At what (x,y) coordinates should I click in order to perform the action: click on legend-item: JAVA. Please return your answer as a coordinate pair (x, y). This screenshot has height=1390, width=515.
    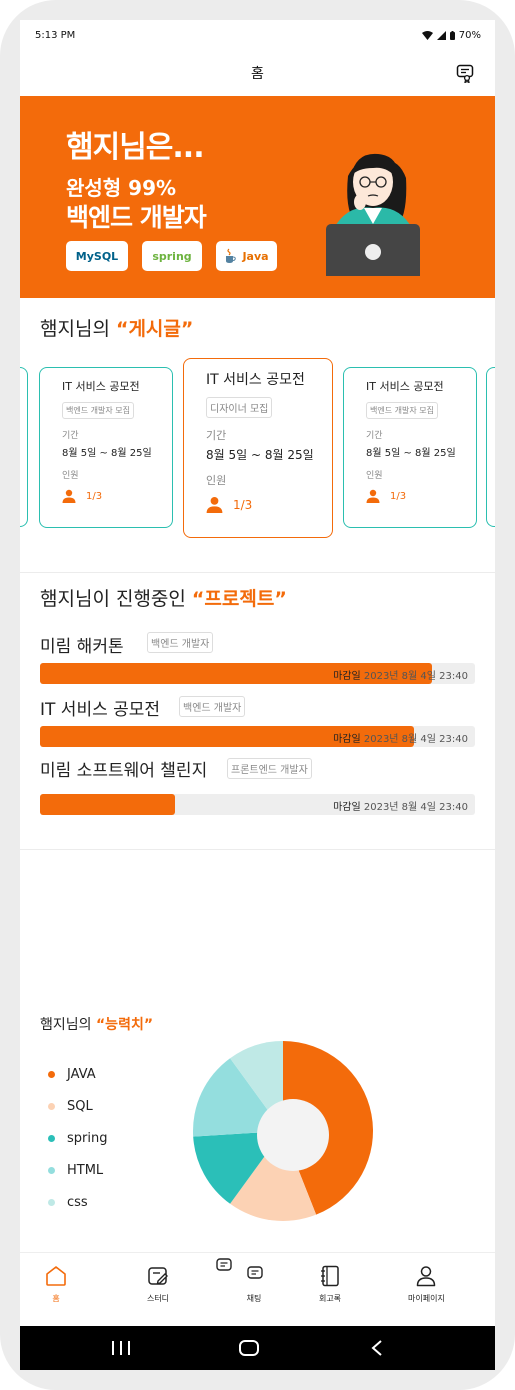
    Looking at the image, I should click on (77, 1074).